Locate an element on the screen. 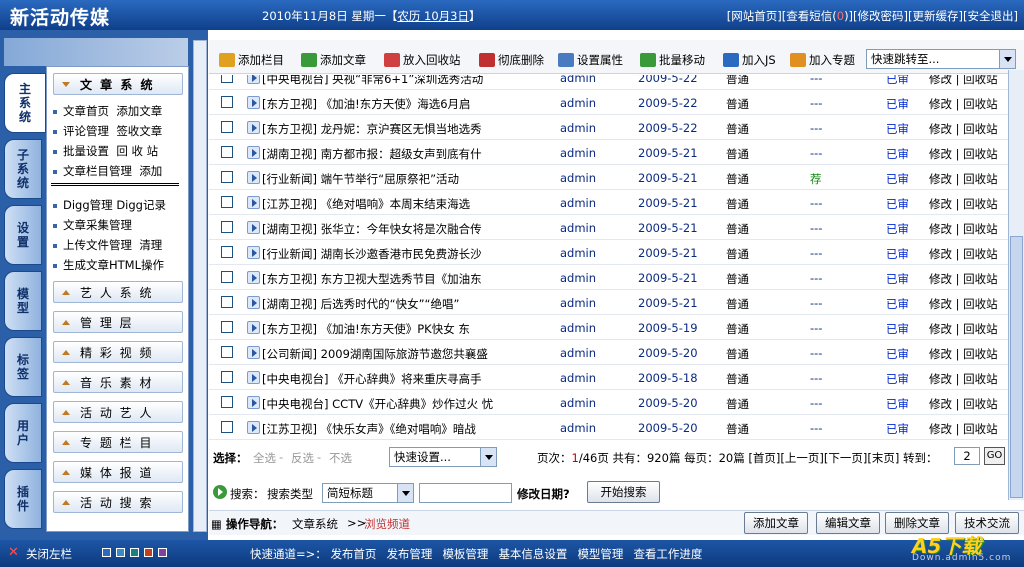 Image resolution: width=1024 pixels, height=567 pixels. article-title-link: [公司新闻] 2009湖南国际旅游节邀您共襄盛 is located at coordinates (408, 354).